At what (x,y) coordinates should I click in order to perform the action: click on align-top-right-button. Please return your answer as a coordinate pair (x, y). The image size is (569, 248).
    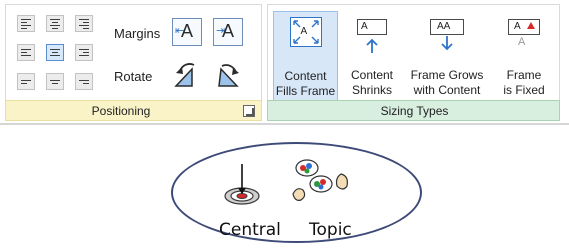
    Looking at the image, I should click on (84, 23).